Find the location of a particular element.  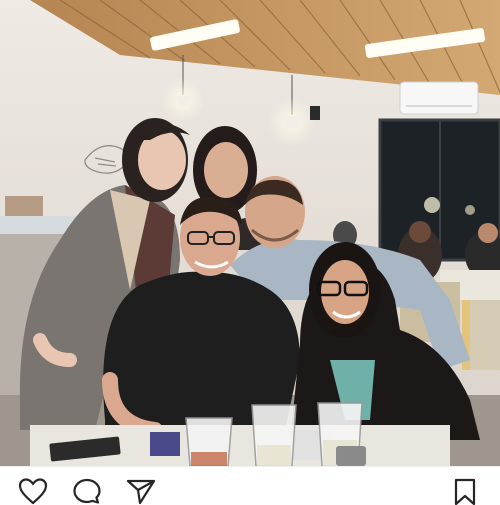

share-button is located at coordinates (141, 491).